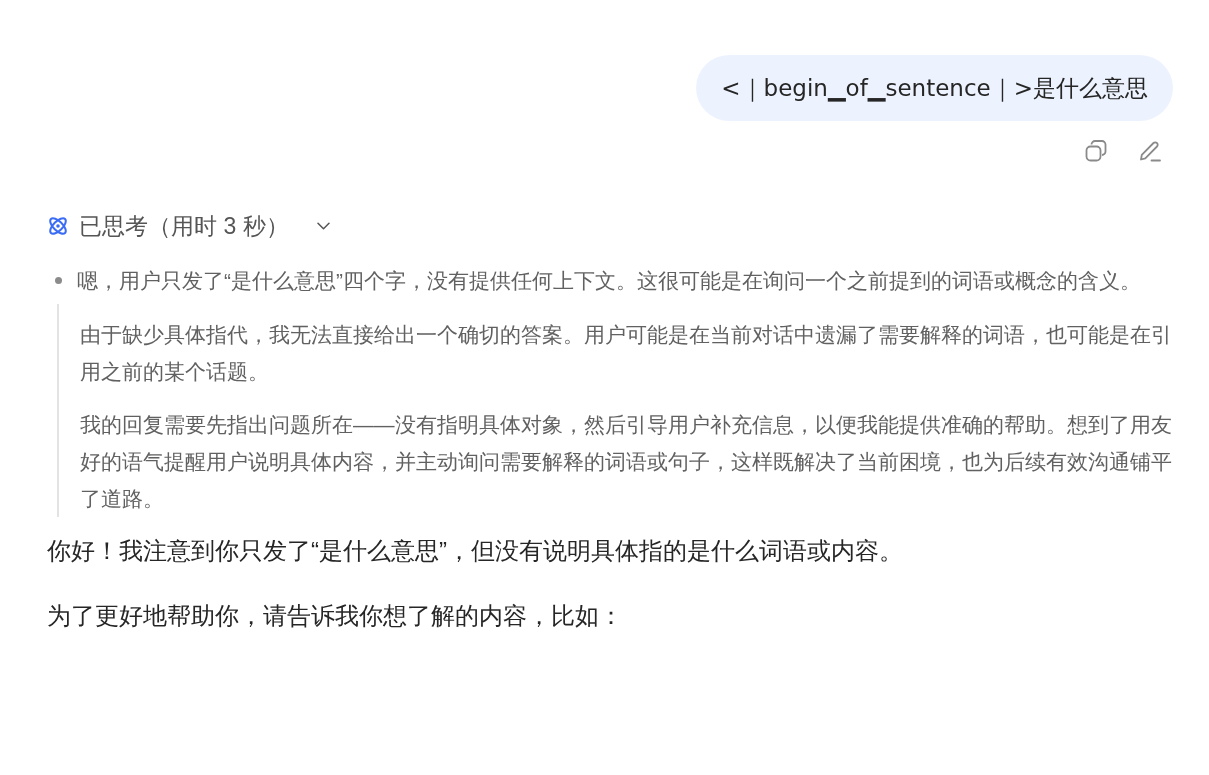  What do you see at coordinates (188, 226) in the screenshot?
I see `thinking-toggle: 已思考（用时 3 秒）` at bounding box center [188, 226].